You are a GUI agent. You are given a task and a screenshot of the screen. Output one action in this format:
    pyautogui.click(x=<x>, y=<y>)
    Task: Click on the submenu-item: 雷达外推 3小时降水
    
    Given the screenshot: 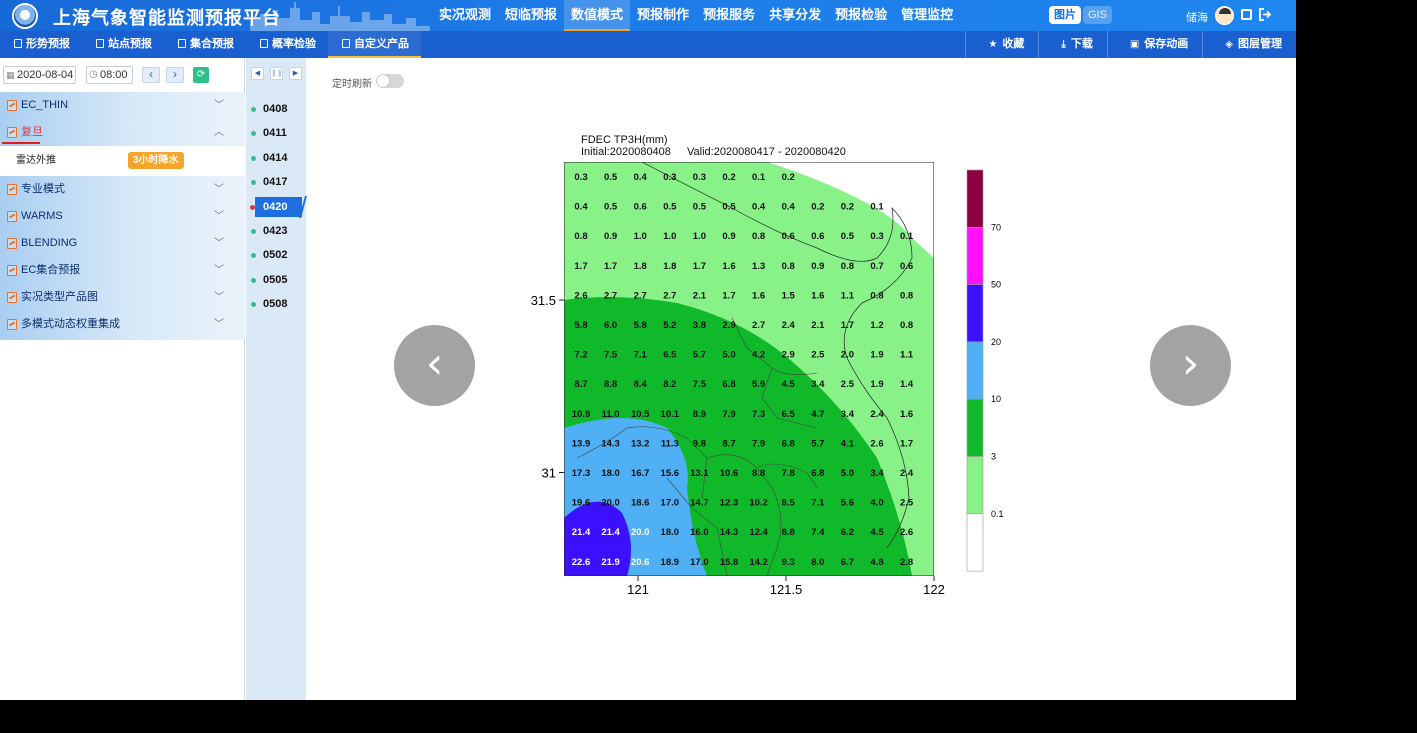 What is the action you would take?
    pyautogui.click(x=122, y=161)
    